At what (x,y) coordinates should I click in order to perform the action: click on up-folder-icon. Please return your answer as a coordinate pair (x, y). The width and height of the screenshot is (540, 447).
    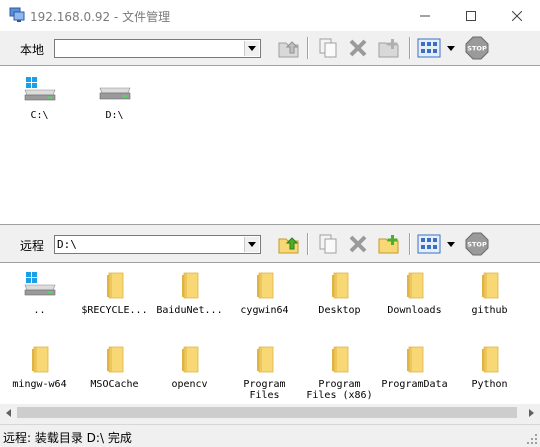
    Looking at the image, I should click on (288, 245).